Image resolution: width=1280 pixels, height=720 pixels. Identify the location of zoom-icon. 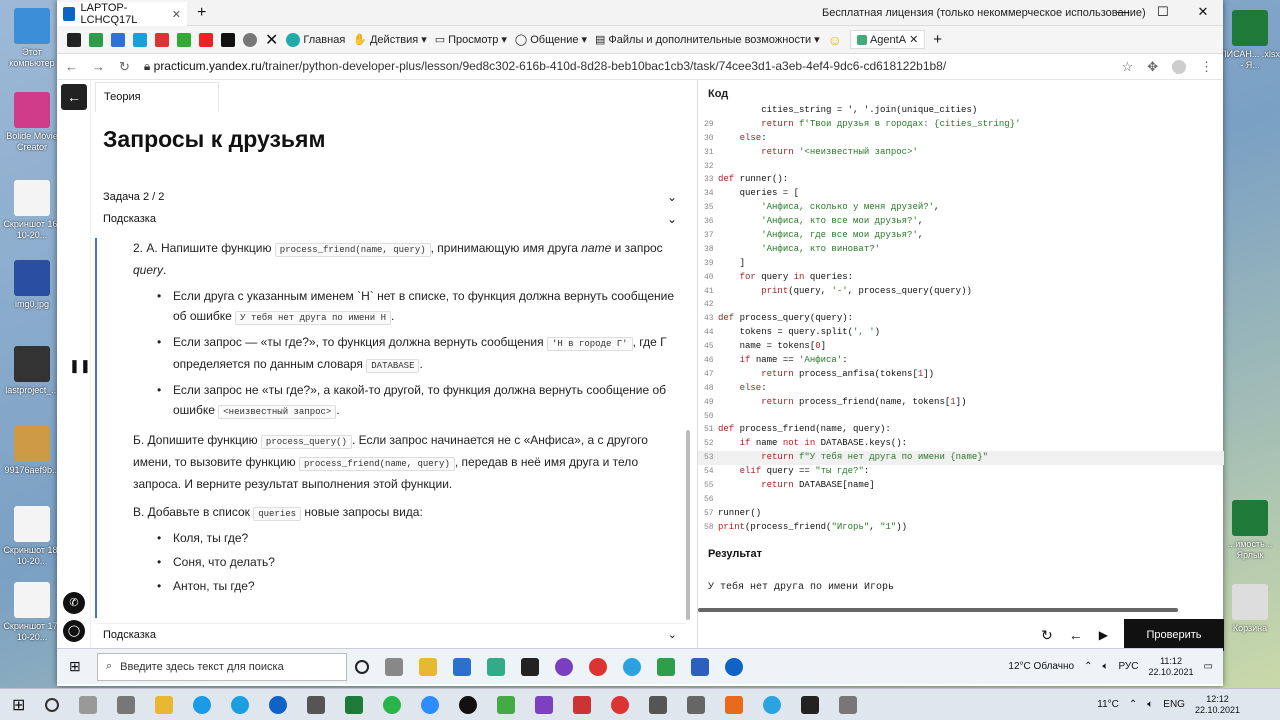
(430, 704).